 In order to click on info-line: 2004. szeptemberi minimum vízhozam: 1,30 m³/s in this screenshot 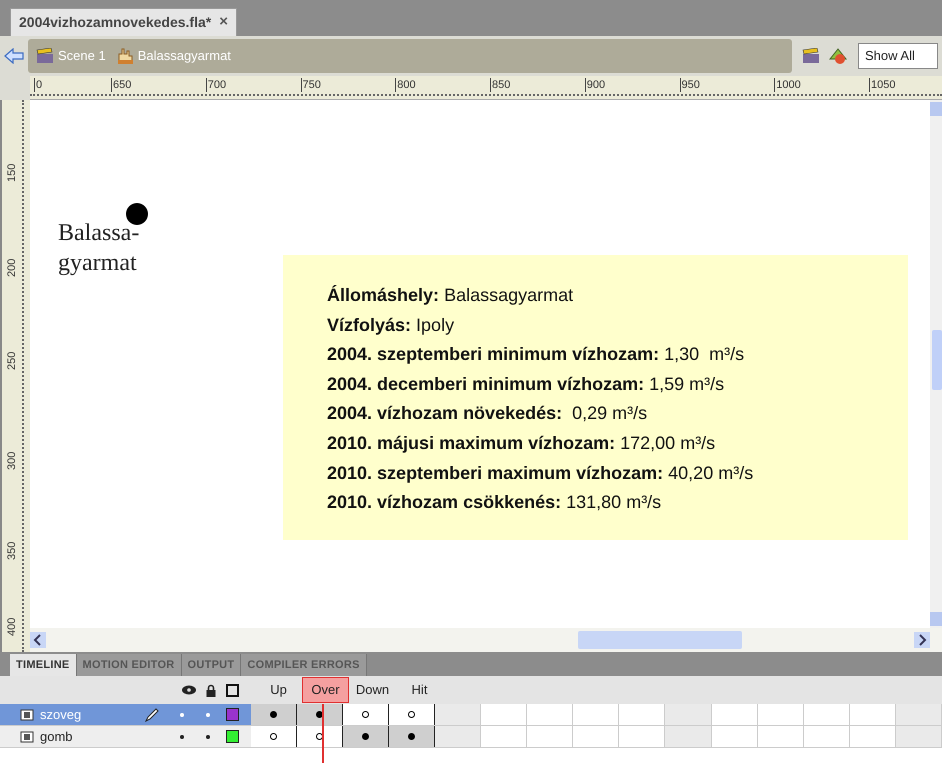, I will do `click(536, 354)`.